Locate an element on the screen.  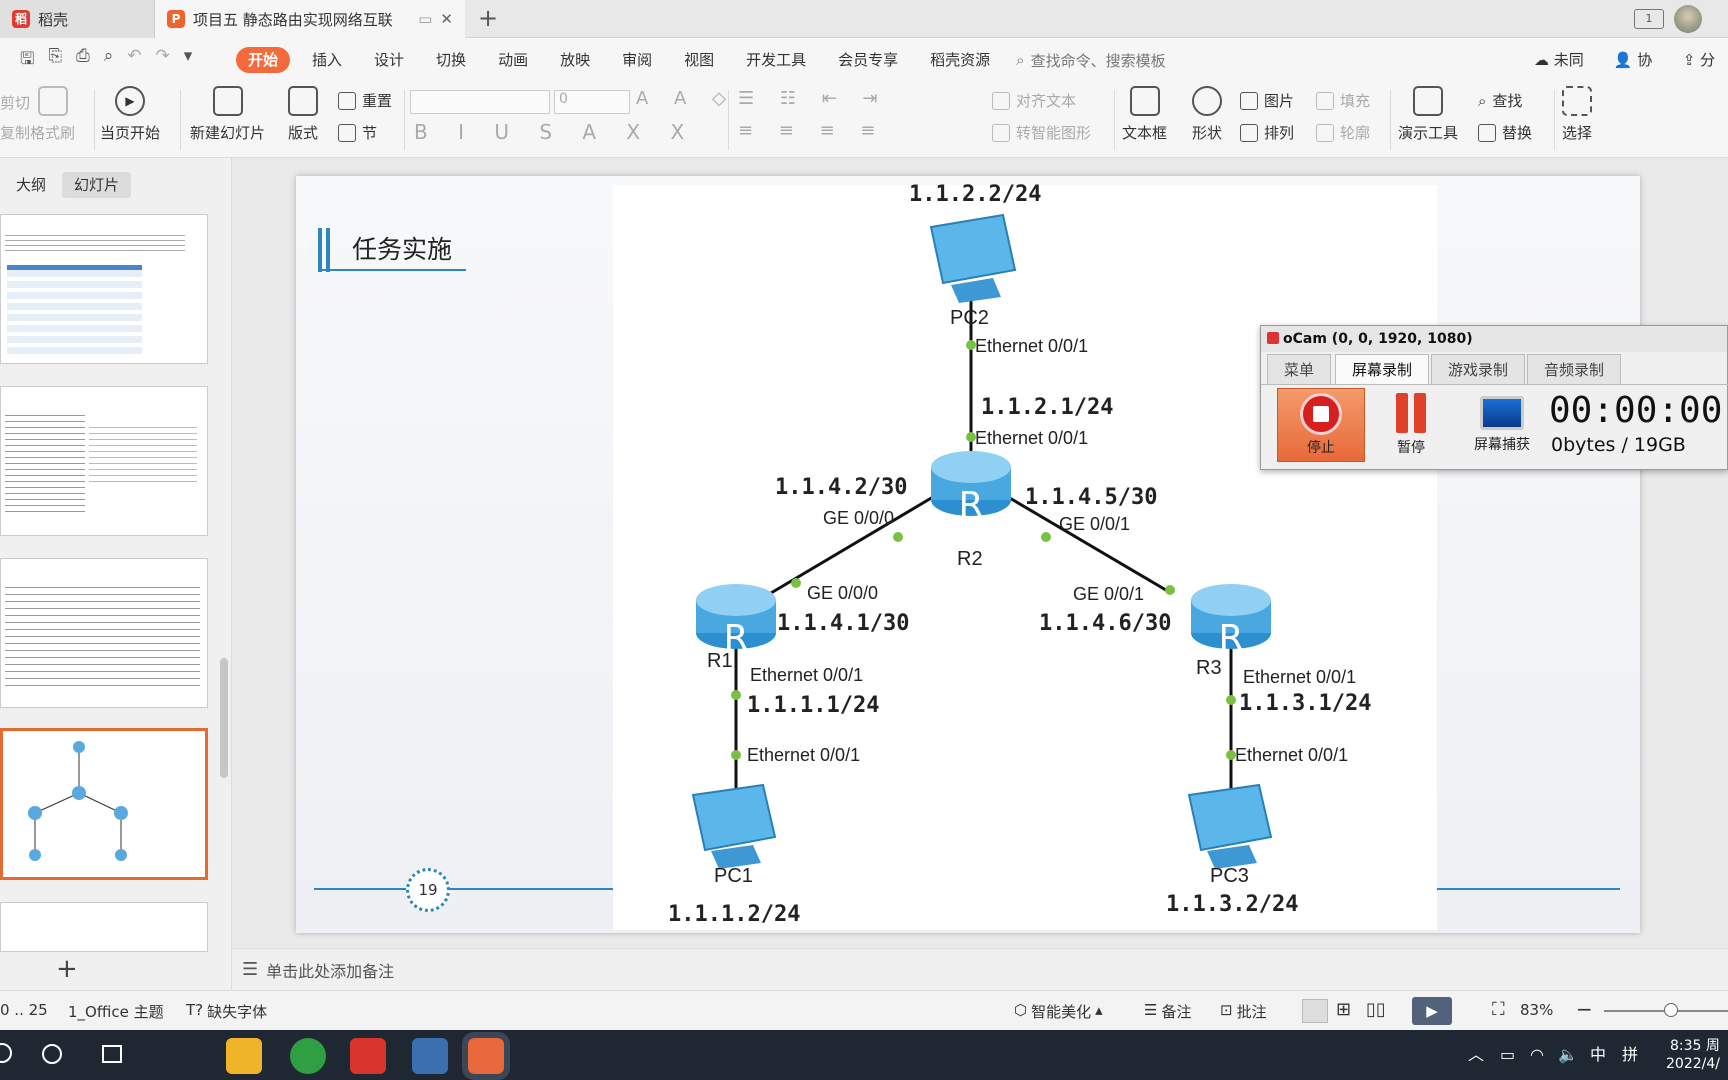
layout-button: 版式 is located at coordinates (303, 114).